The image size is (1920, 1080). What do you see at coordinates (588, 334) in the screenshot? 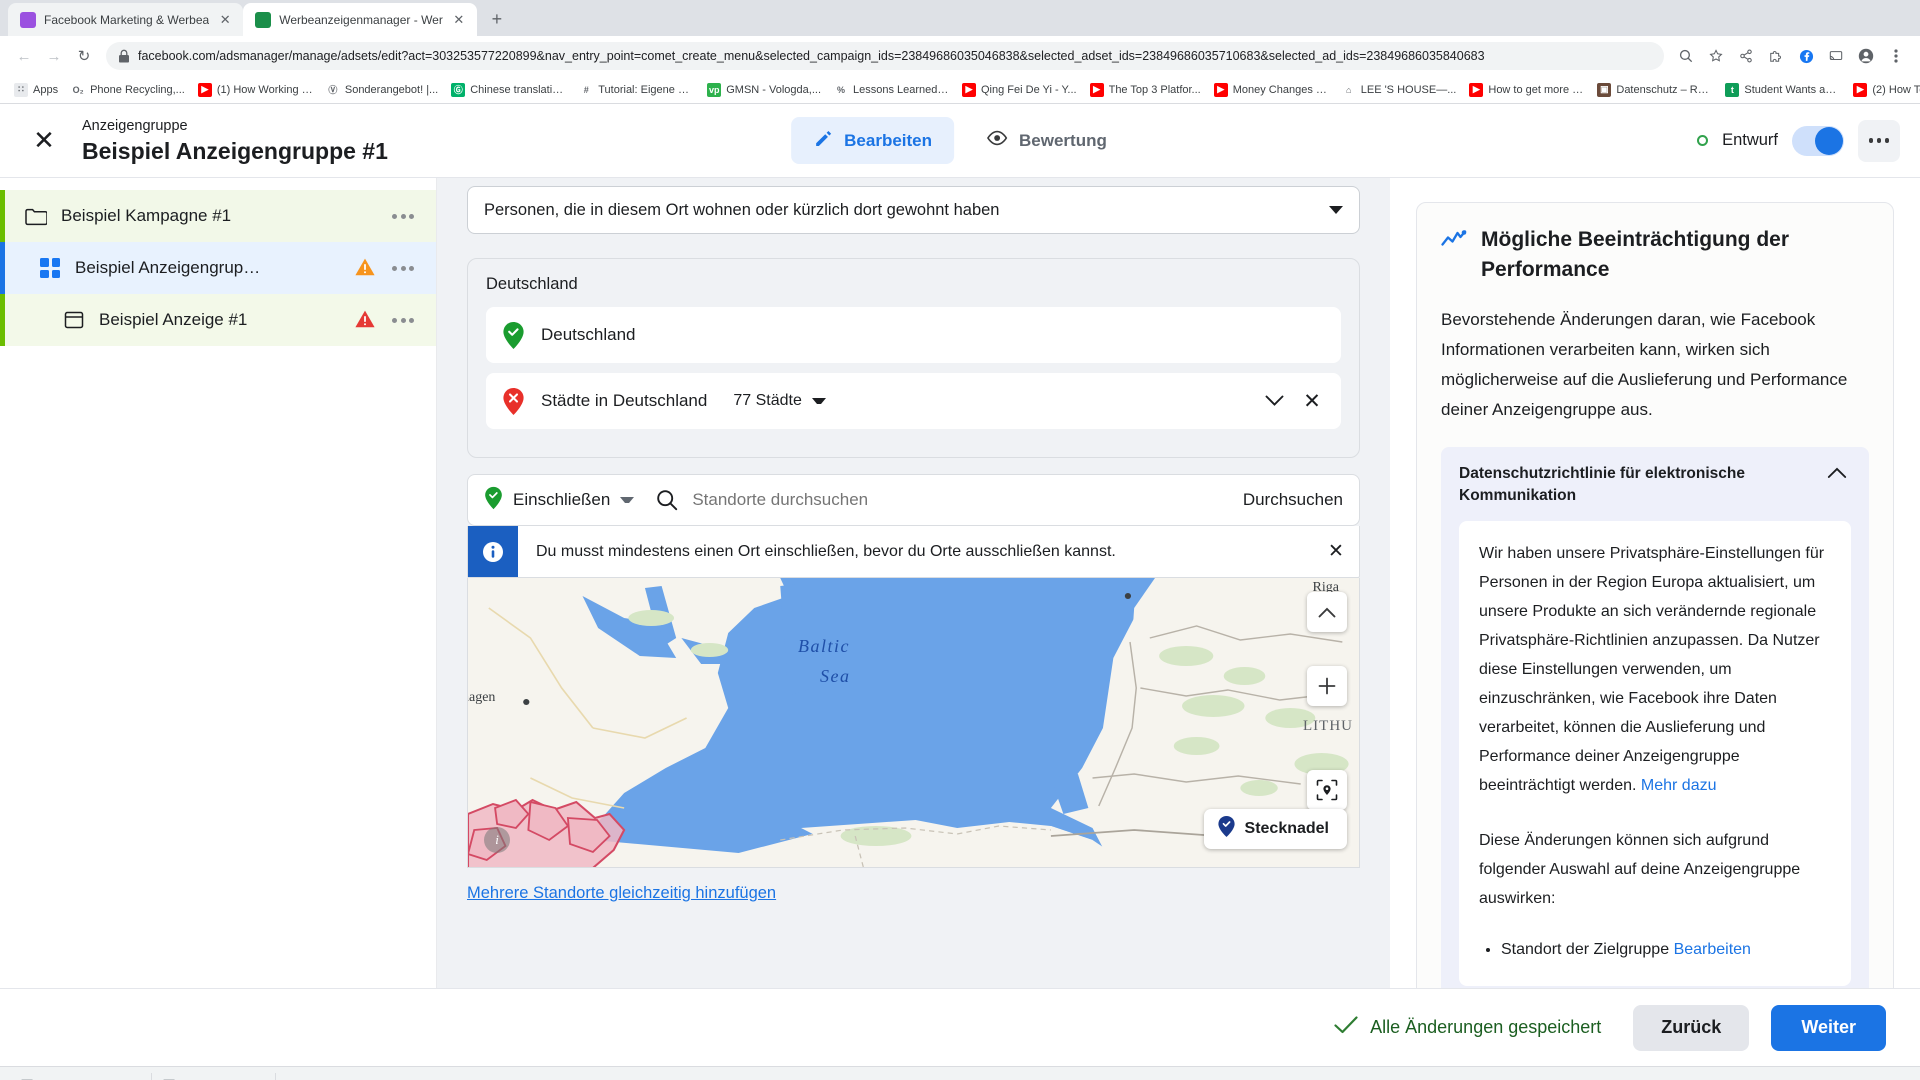
I see `location-name: Deutschland` at bounding box center [588, 334].